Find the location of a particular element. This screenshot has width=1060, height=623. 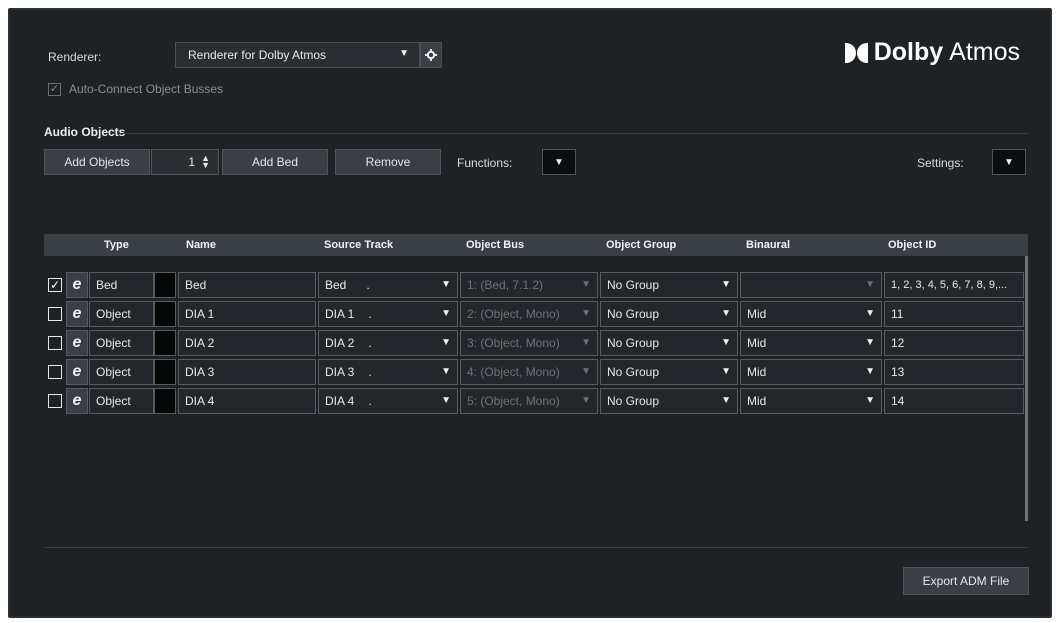

add-bed-button: Add Bed is located at coordinates (275, 162).